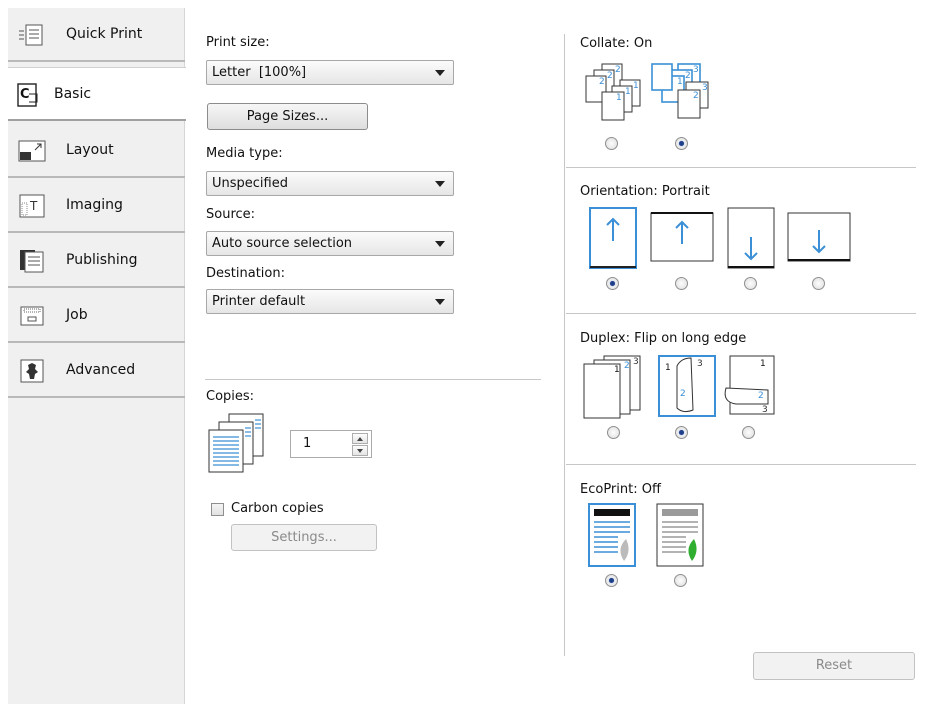 This screenshot has width=939, height=704. What do you see at coordinates (32, 261) in the screenshot?
I see `publishing-icon` at bounding box center [32, 261].